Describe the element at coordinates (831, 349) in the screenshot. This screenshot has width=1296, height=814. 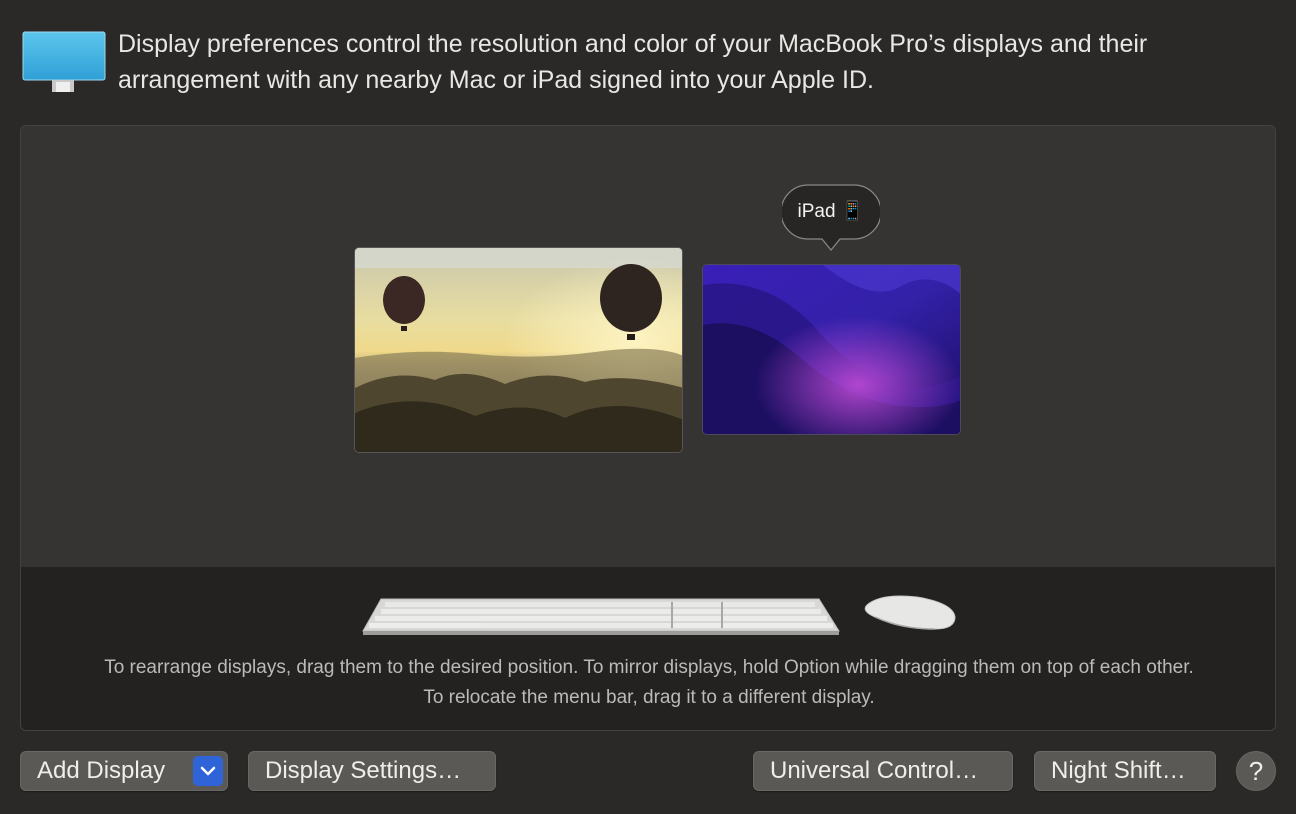
I see `ipad-display` at that location.